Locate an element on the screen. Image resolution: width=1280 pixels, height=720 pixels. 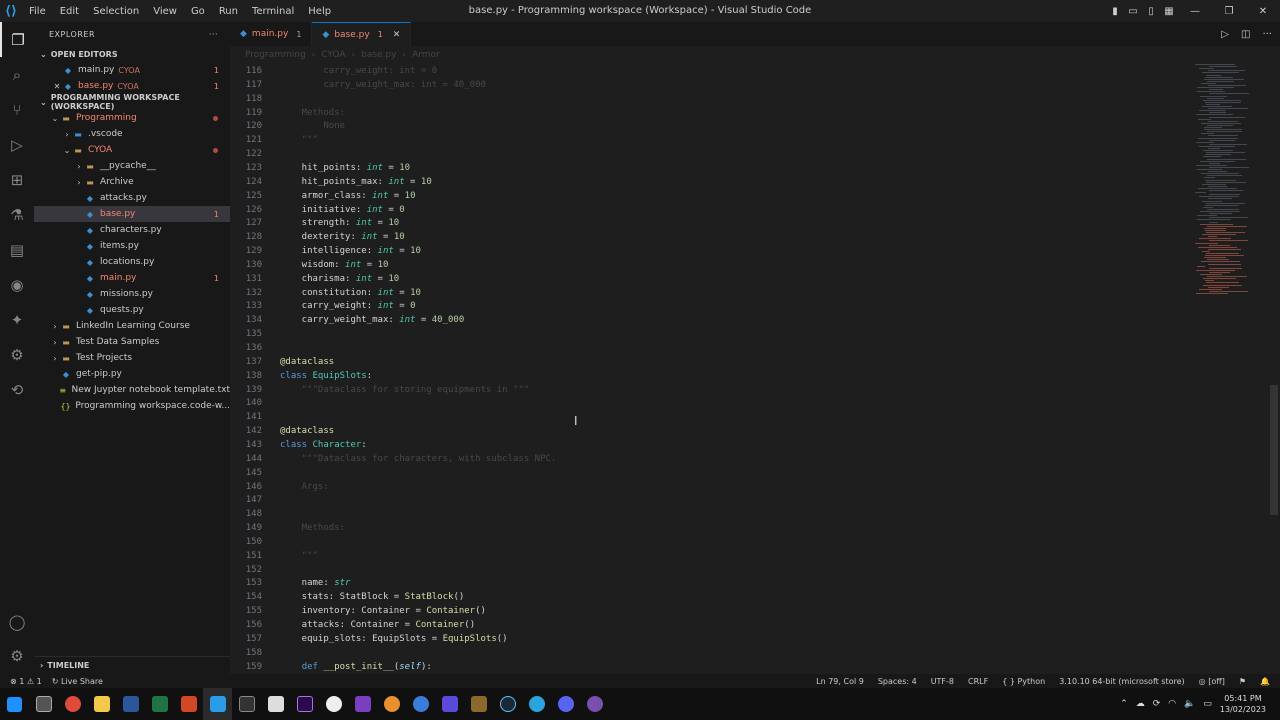
battery-icon: ▭ is located at coordinates (1207, 704).